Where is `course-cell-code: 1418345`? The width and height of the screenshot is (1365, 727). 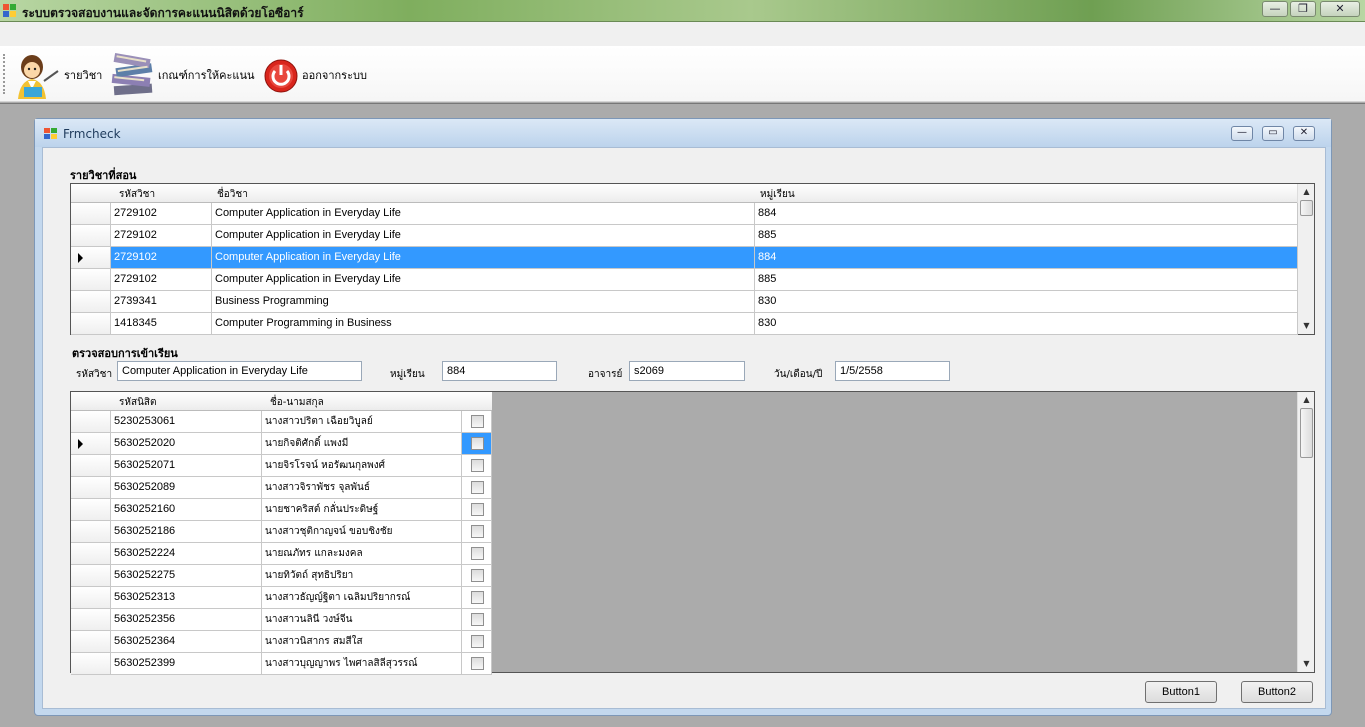
course-cell-code: 1418345 is located at coordinates (161, 324).